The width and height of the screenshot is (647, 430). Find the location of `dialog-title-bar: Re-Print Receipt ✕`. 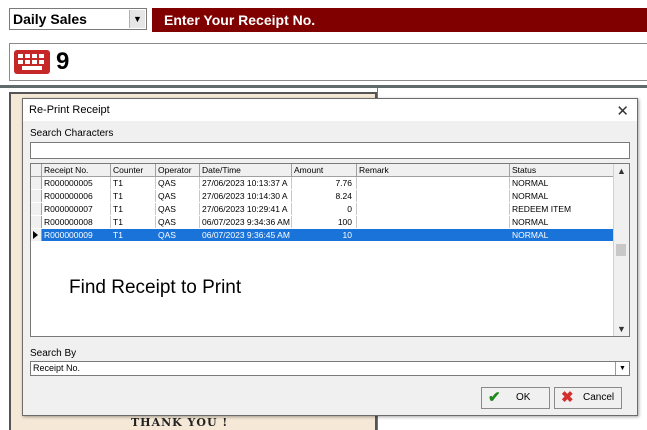

dialog-title-bar: Re-Print Receipt ✕ is located at coordinates (330, 110).